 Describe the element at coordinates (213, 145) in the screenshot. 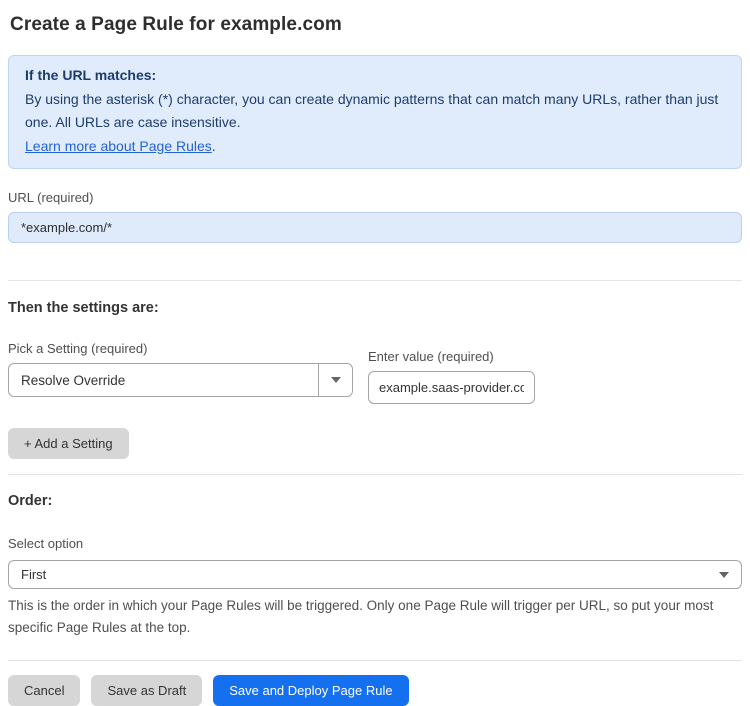

I see `link-suffix: .` at that location.